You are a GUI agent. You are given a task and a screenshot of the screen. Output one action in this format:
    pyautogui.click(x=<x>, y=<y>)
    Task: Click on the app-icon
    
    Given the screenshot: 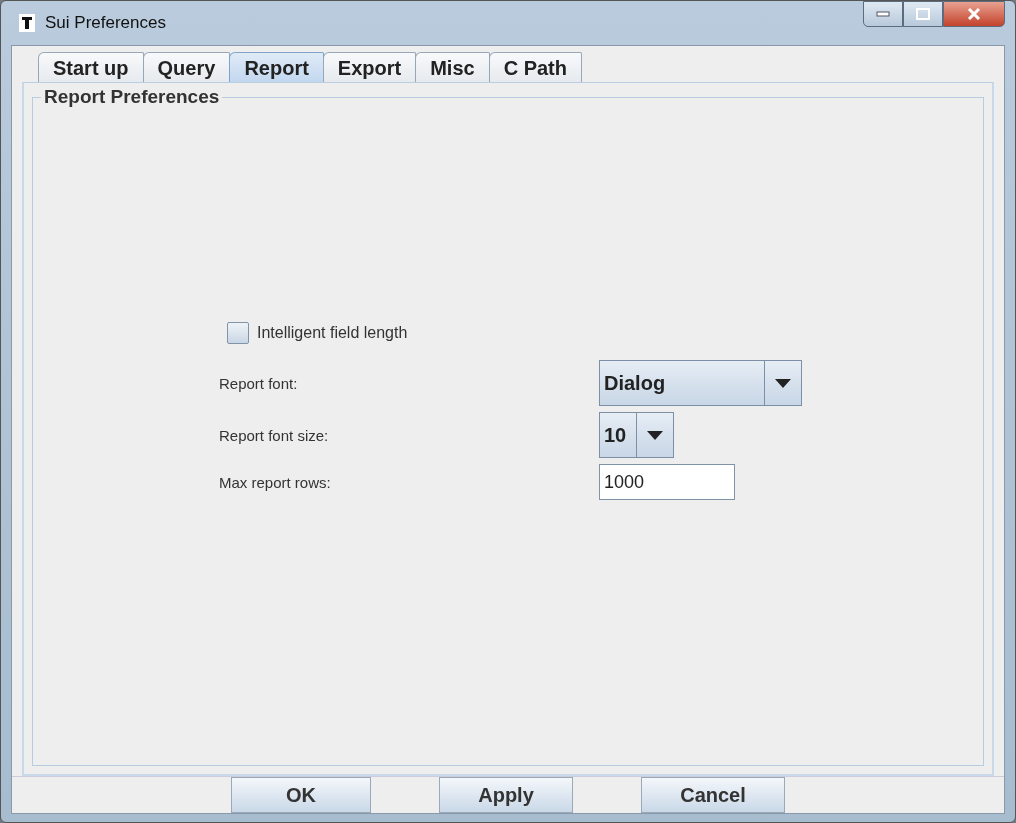 What is the action you would take?
    pyautogui.click(x=27, y=23)
    